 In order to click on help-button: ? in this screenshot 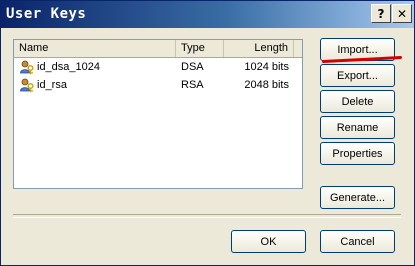, I will do `click(381, 13)`.